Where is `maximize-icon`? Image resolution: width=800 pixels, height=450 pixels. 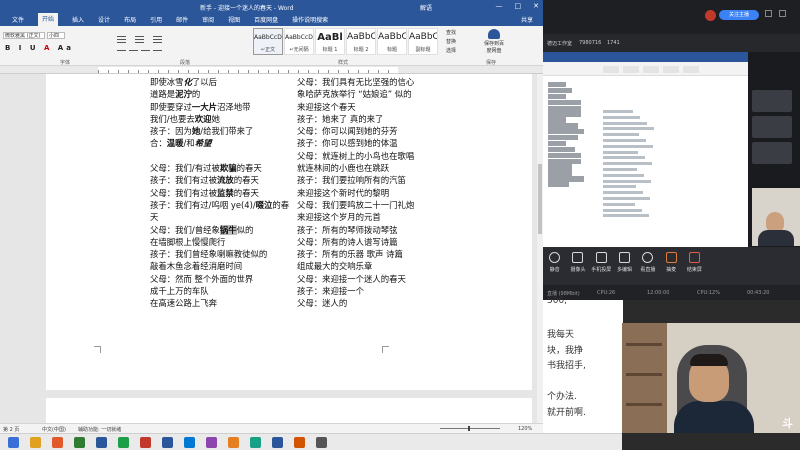 maximize-icon is located at coordinates (782, 13).